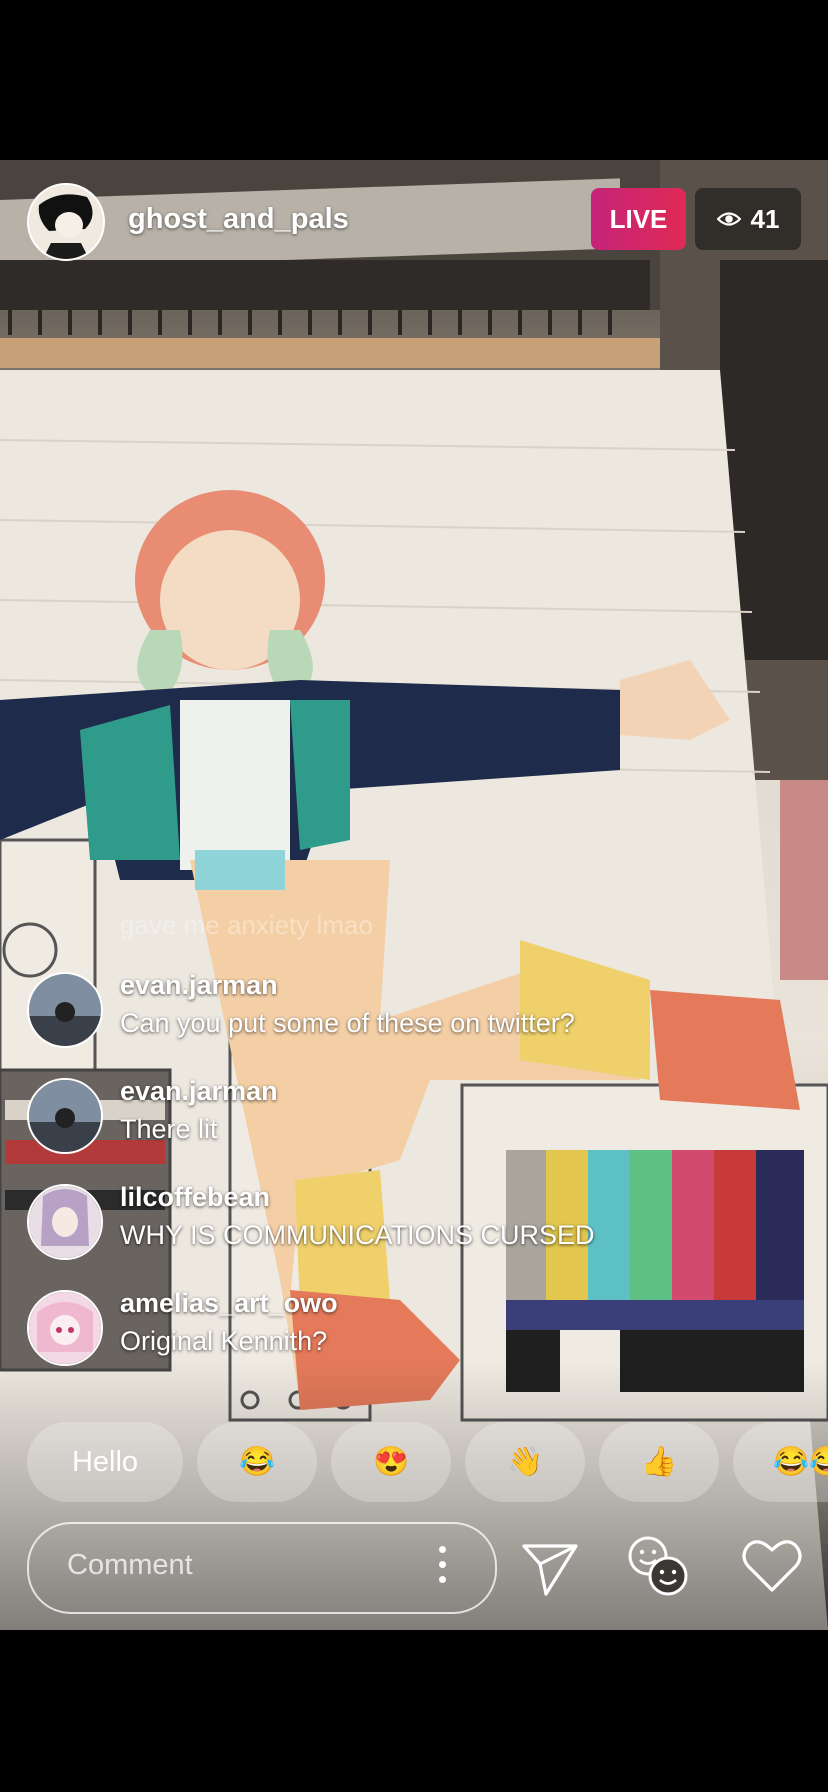 The height and width of the screenshot is (1792, 828). Describe the element at coordinates (347, 1023) in the screenshot. I see `comment-text: Can you put some of these on twitter?` at that location.